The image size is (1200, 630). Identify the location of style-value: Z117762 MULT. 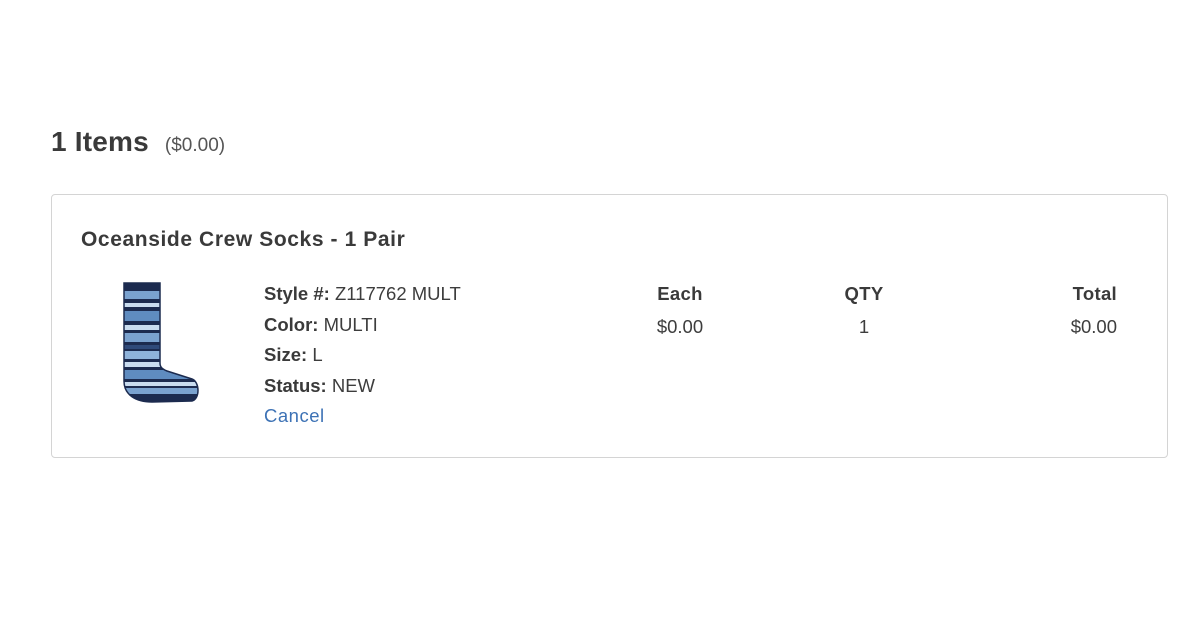
(397, 293).